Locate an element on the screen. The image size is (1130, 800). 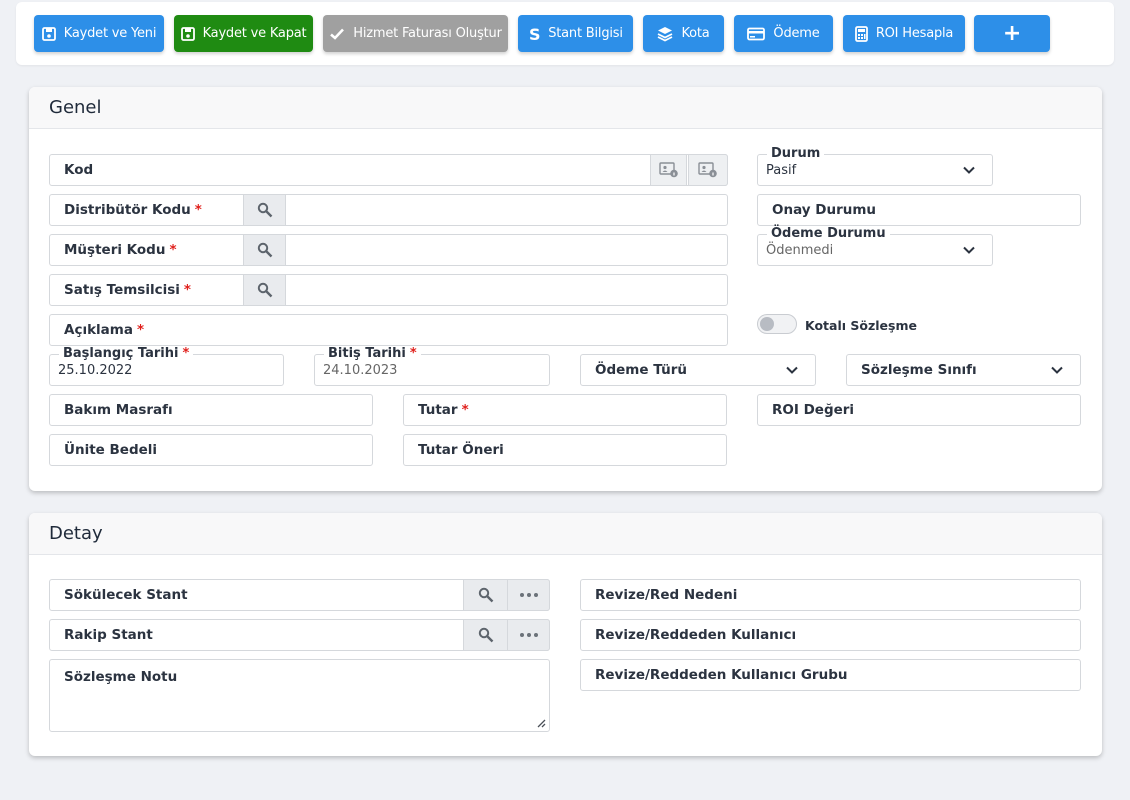
start-date-value: 25.10.2022 is located at coordinates (95, 370).